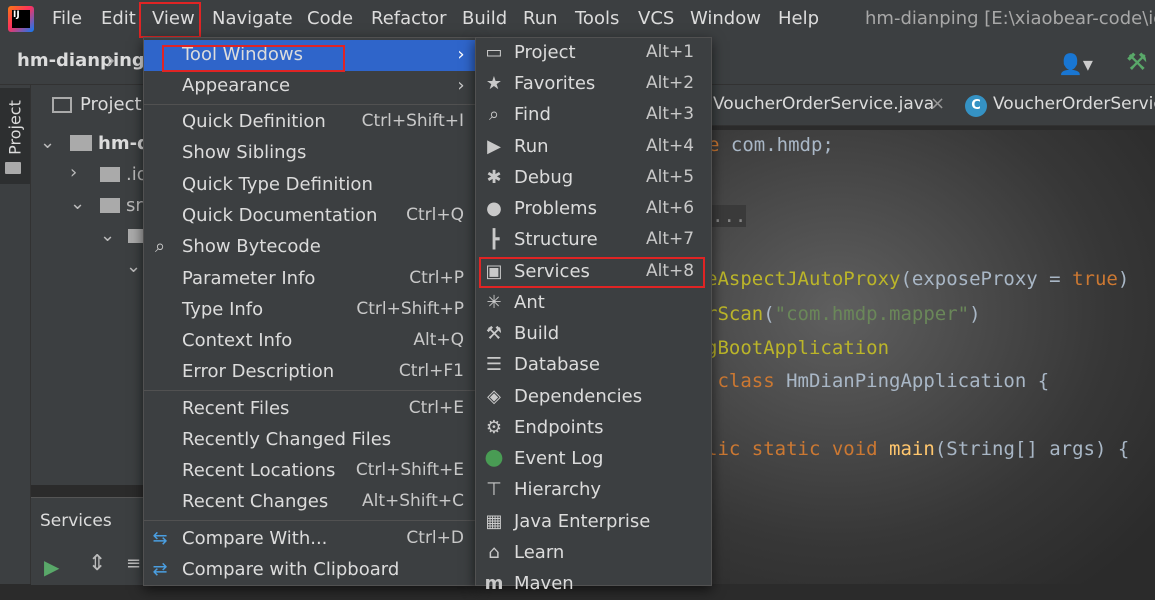 This screenshot has height=600, width=1155. Describe the element at coordinates (97, 563) in the screenshot. I see `collapse-icon: ⇕` at that location.